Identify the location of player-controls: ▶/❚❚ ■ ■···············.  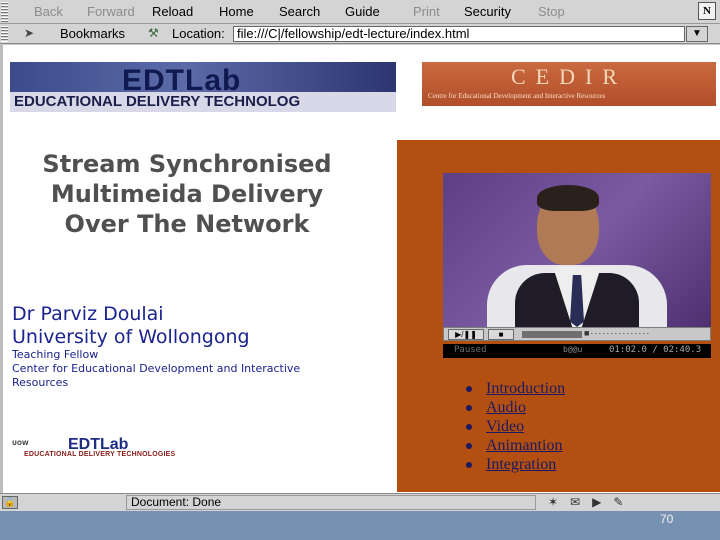
(577, 334).